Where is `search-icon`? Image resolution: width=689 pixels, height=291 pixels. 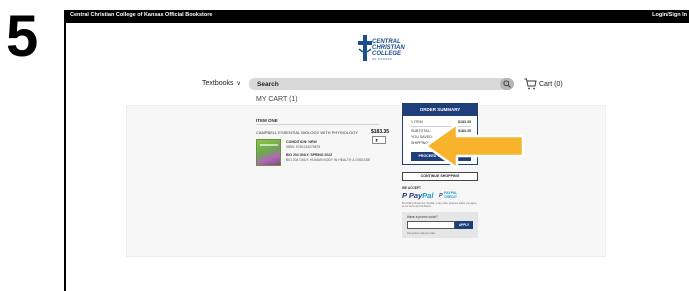 search-icon is located at coordinates (507, 84).